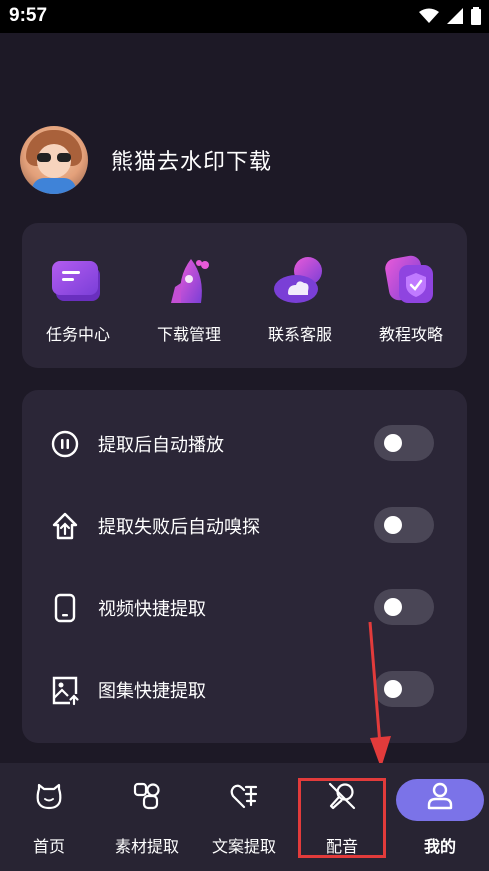  I want to click on cellular-icon, so click(455, 16).